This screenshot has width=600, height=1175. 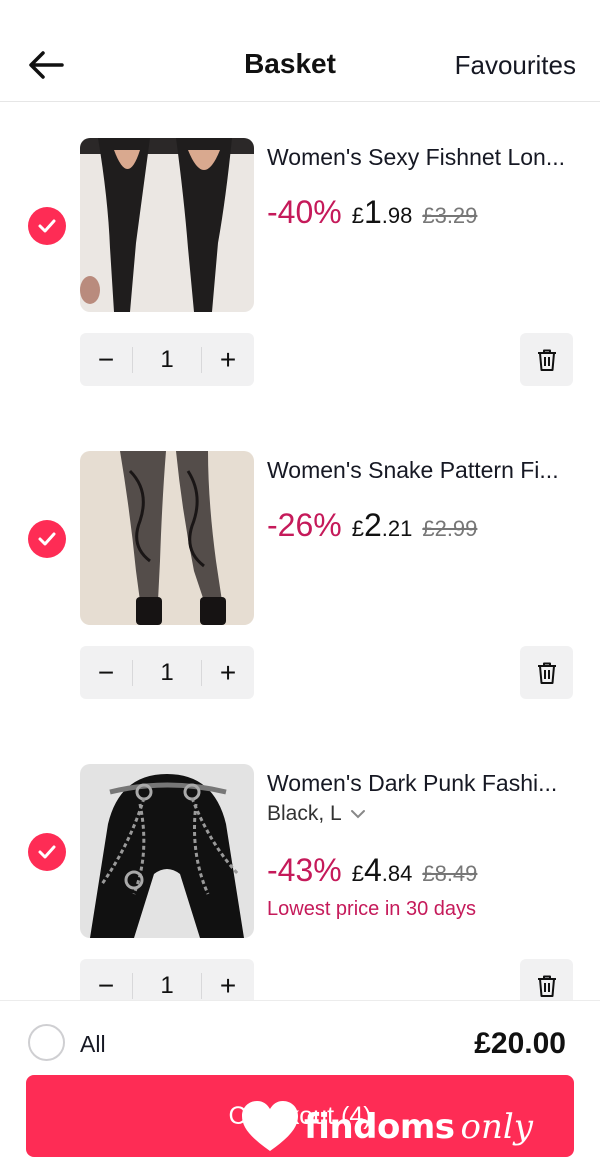 I want to click on original-price: £2.99, so click(x=450, y=528).